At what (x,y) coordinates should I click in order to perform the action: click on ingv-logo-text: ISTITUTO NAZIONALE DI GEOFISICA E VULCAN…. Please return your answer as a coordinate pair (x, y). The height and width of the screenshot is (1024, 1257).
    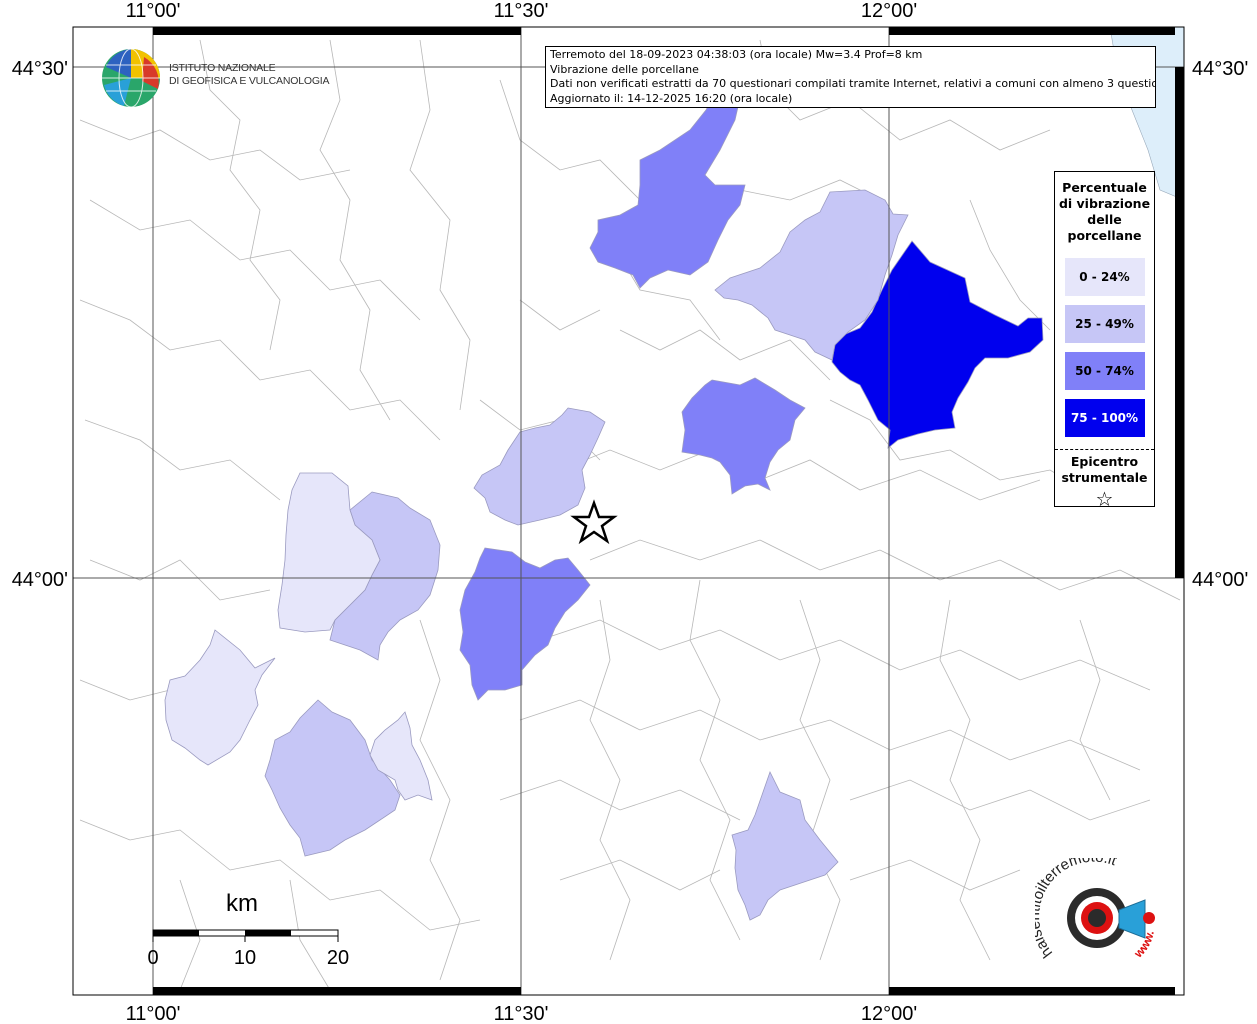
    Looking at the image, I should click on (249, 75).